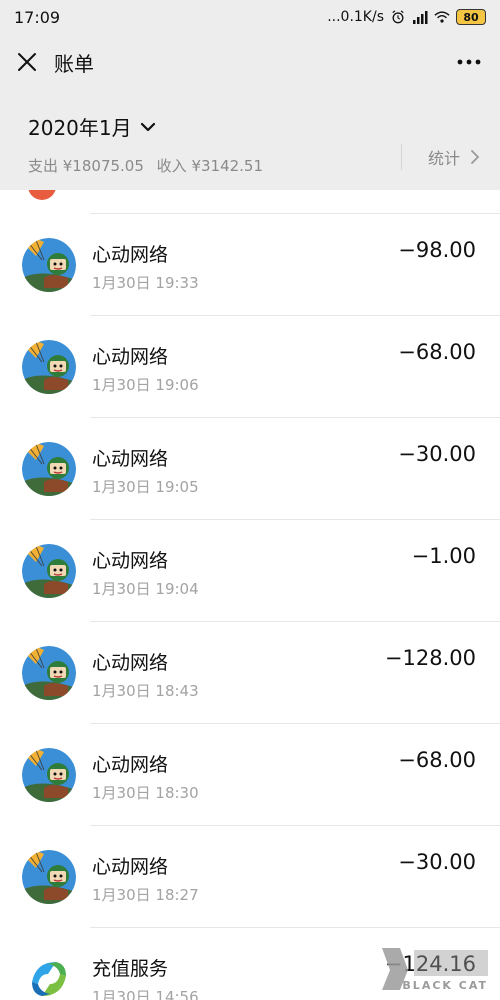  What do you see at coordinates (469, 62) in the screenshot?
I see `more-icon` at bounding box center [469, 62].